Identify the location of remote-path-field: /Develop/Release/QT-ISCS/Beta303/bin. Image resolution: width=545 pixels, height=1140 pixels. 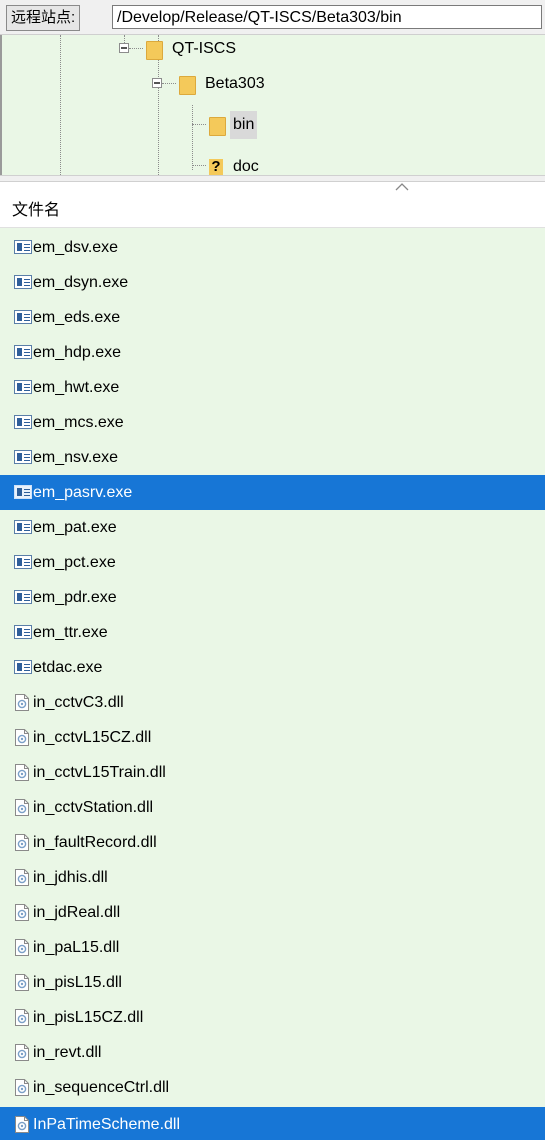
(327, 17).